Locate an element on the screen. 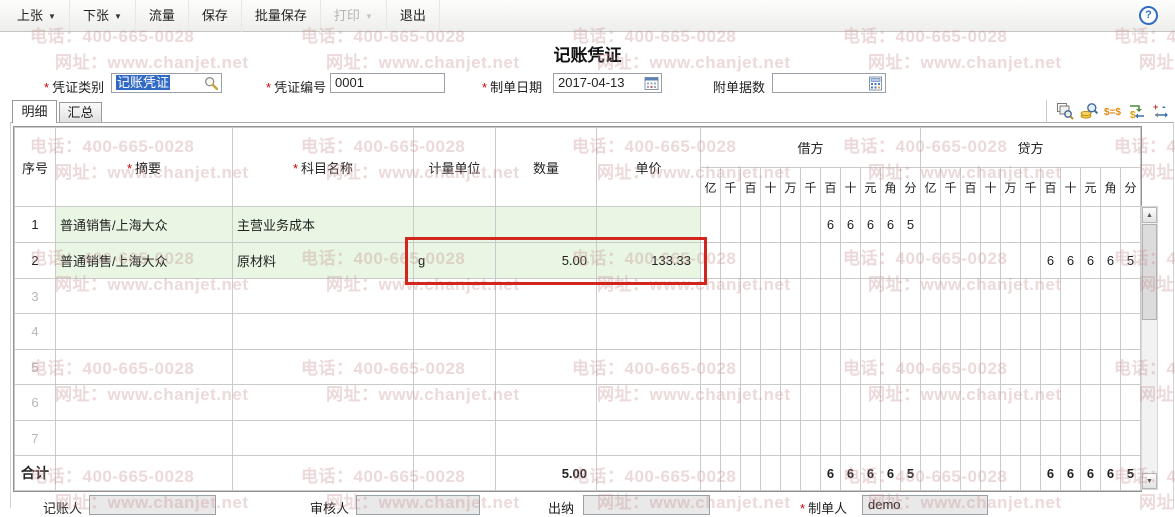 The height and width of the screenshot is (517, 1175). tab-detail: 明细 is located at coordinates (34, 111).